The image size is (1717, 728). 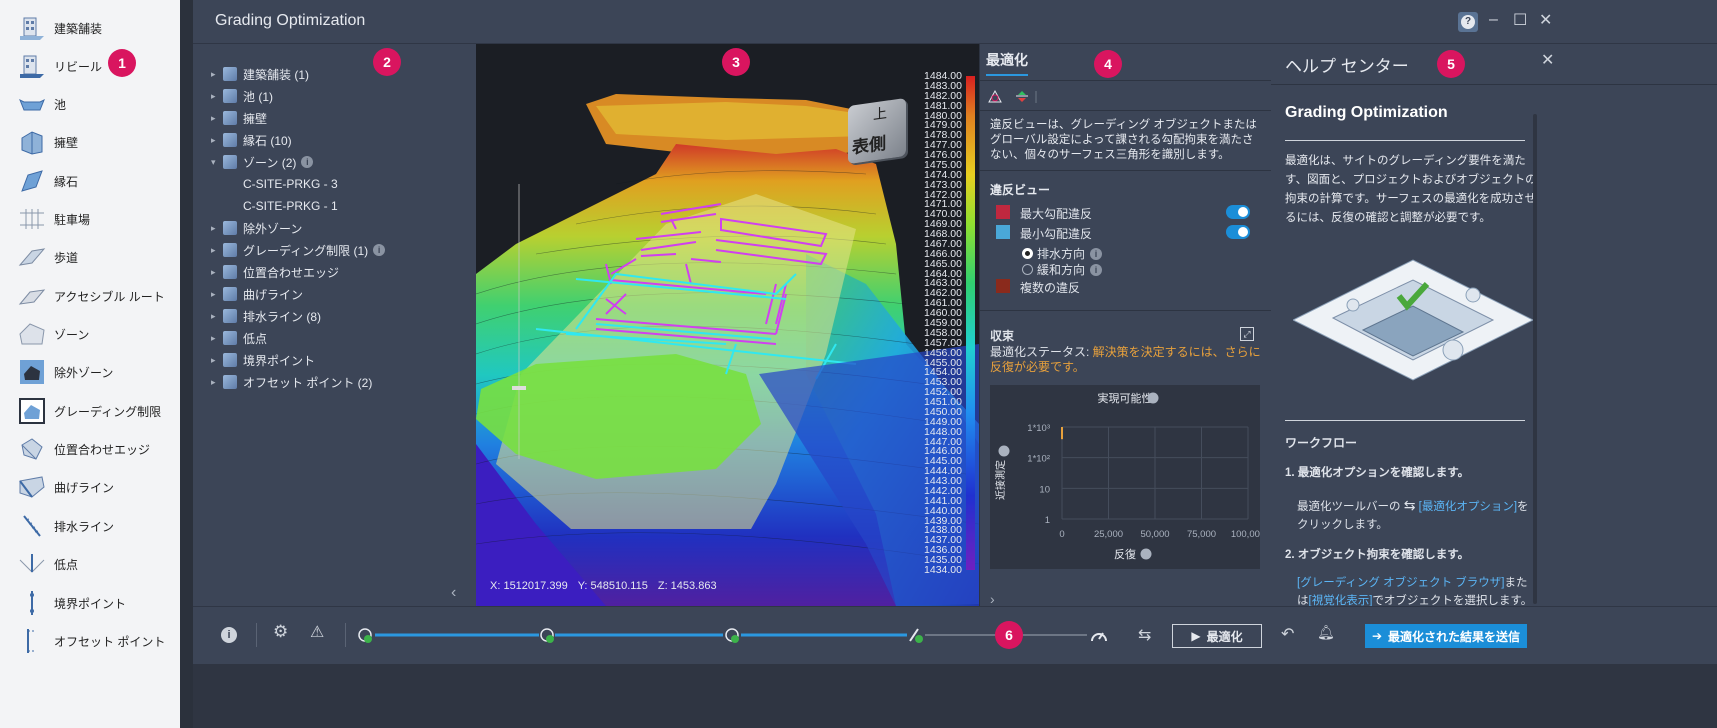 I want to click on palette-item-alignment-edge: 位置合わせエッジ, so click(x=84, y=449).